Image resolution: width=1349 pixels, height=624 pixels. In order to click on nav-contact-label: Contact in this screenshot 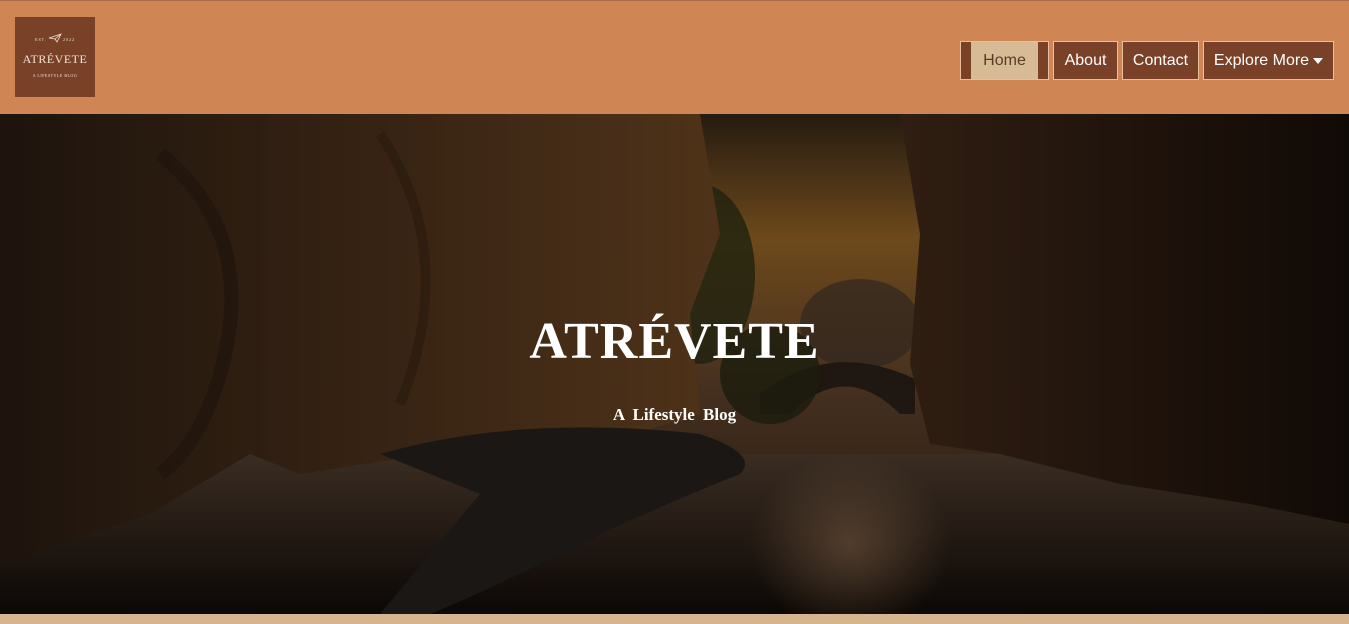, I will do `click(1160, 60)`.